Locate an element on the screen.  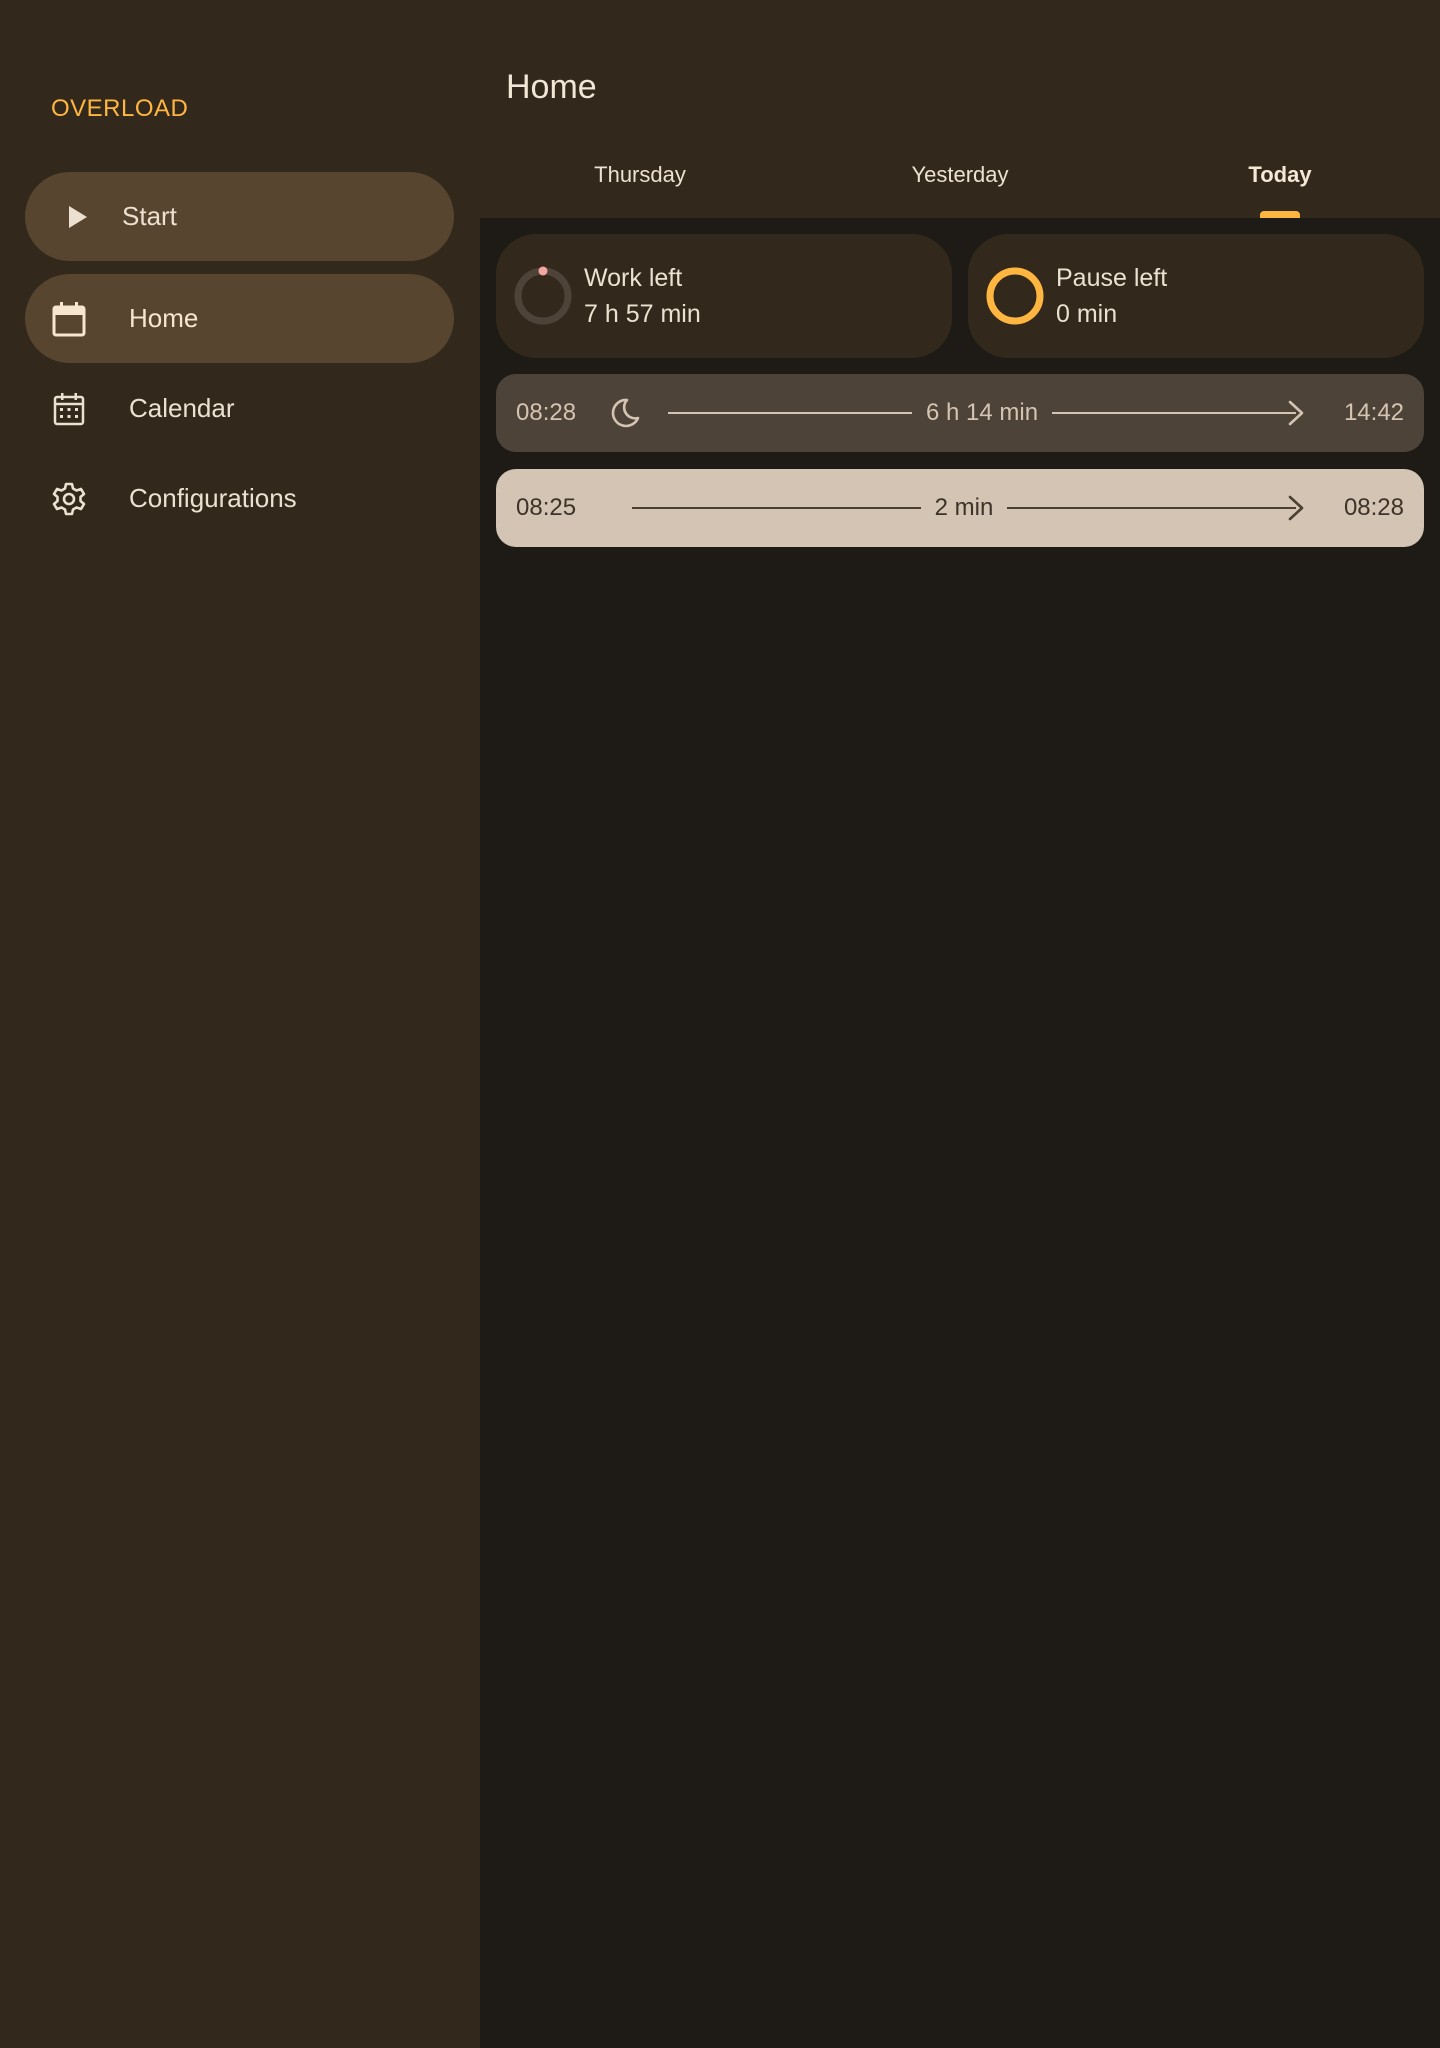
sidebar-item-home: Home is located at coordinates (239, 318).